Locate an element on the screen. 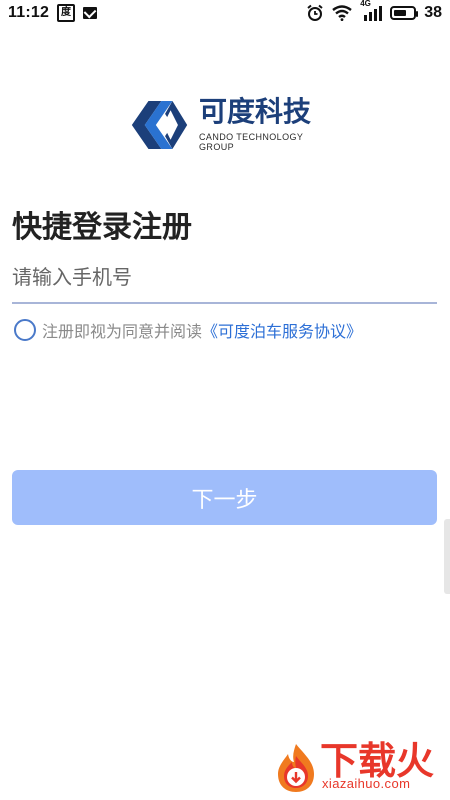 Image resolution: width=450 pixels, height=800 pixels. status-time: 11:12 is located at coordinates (29, 12).